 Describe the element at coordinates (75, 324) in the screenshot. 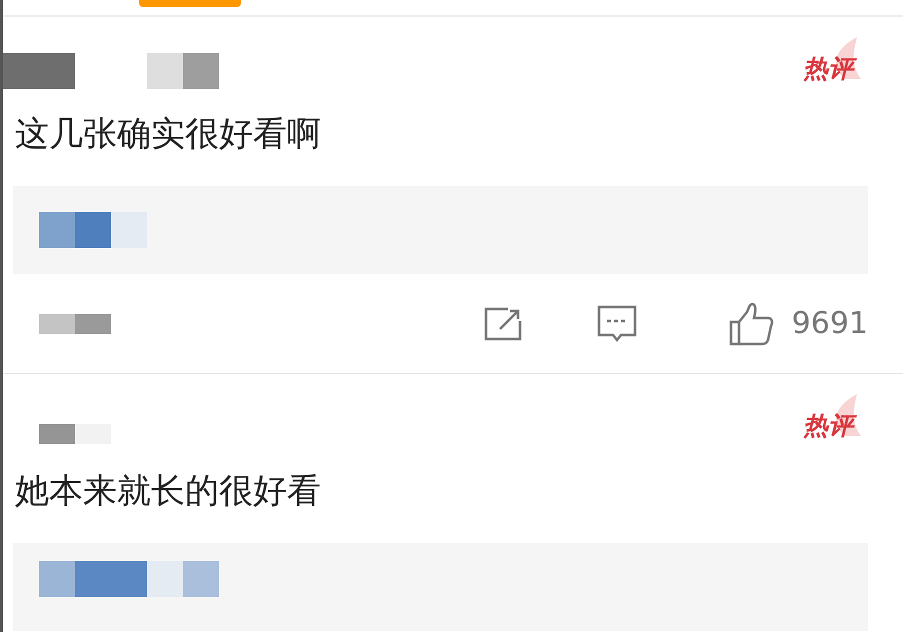

I see `blurred-timestamp` at that location.